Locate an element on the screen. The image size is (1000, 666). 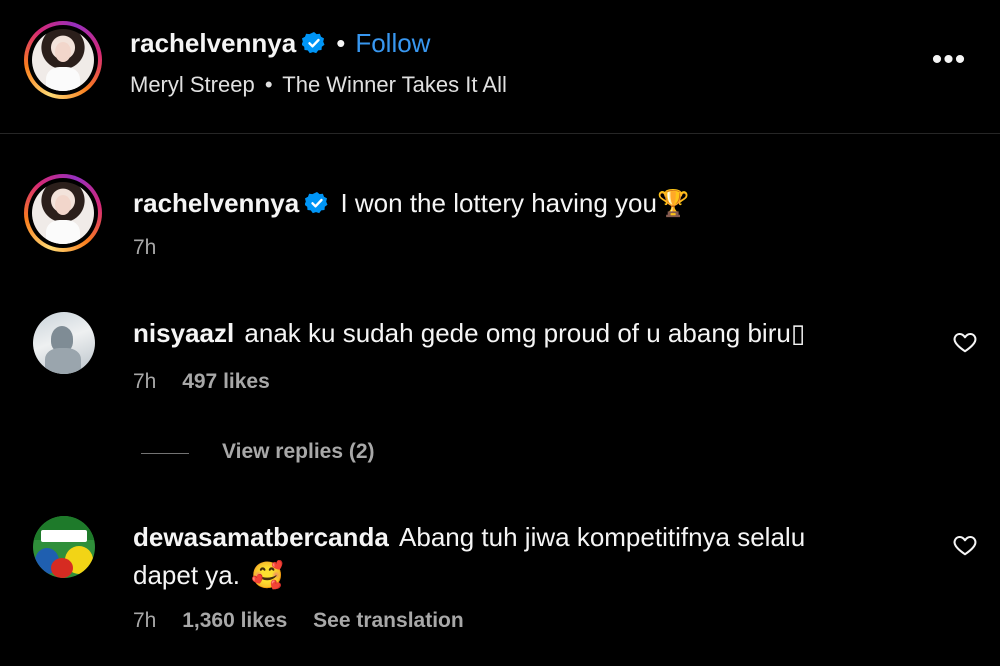
comment-username: nisyaazl is located at coordinates (183, 333).